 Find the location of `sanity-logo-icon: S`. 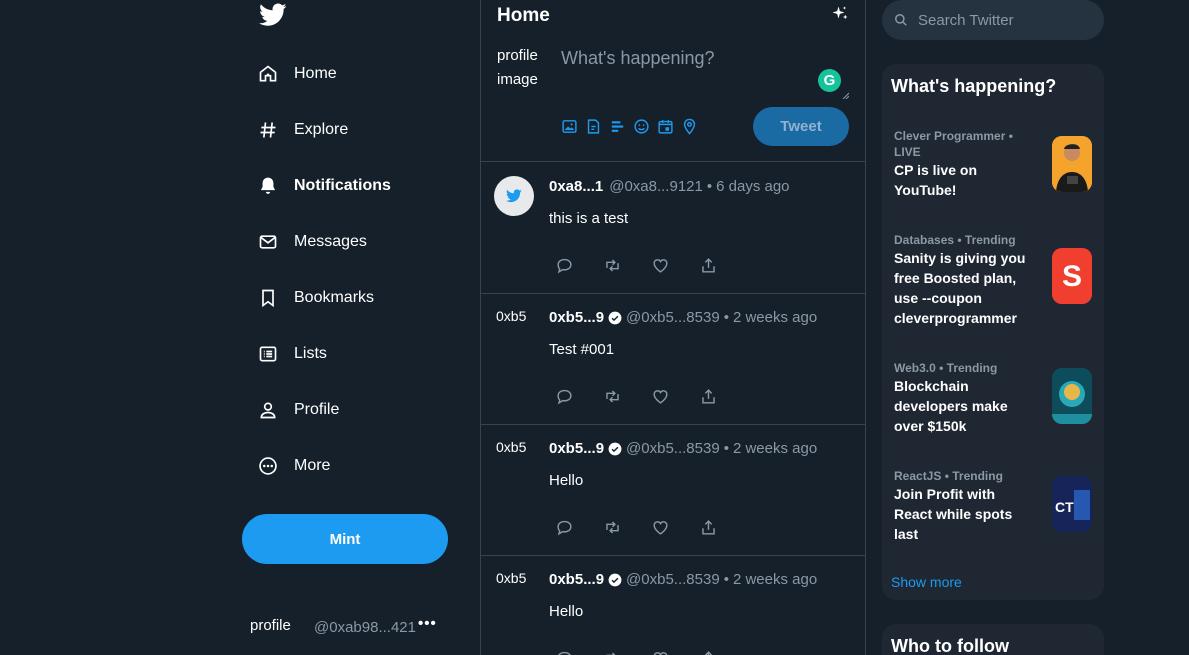

sanity-logo-icon: S is located at coordinates (1072, 276).